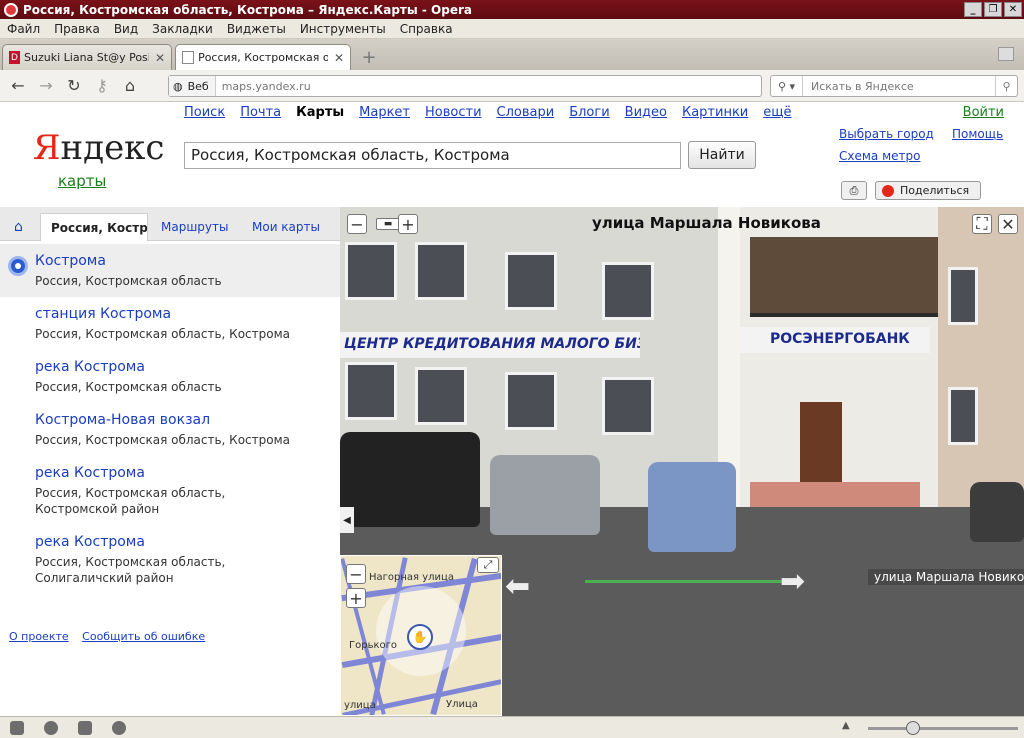 Image resolution: width=1024 pixels, height=738 pixels. Describe the element at coordinates (369, 57) in the screenshot. I see `new-tab-button: +` at that location.